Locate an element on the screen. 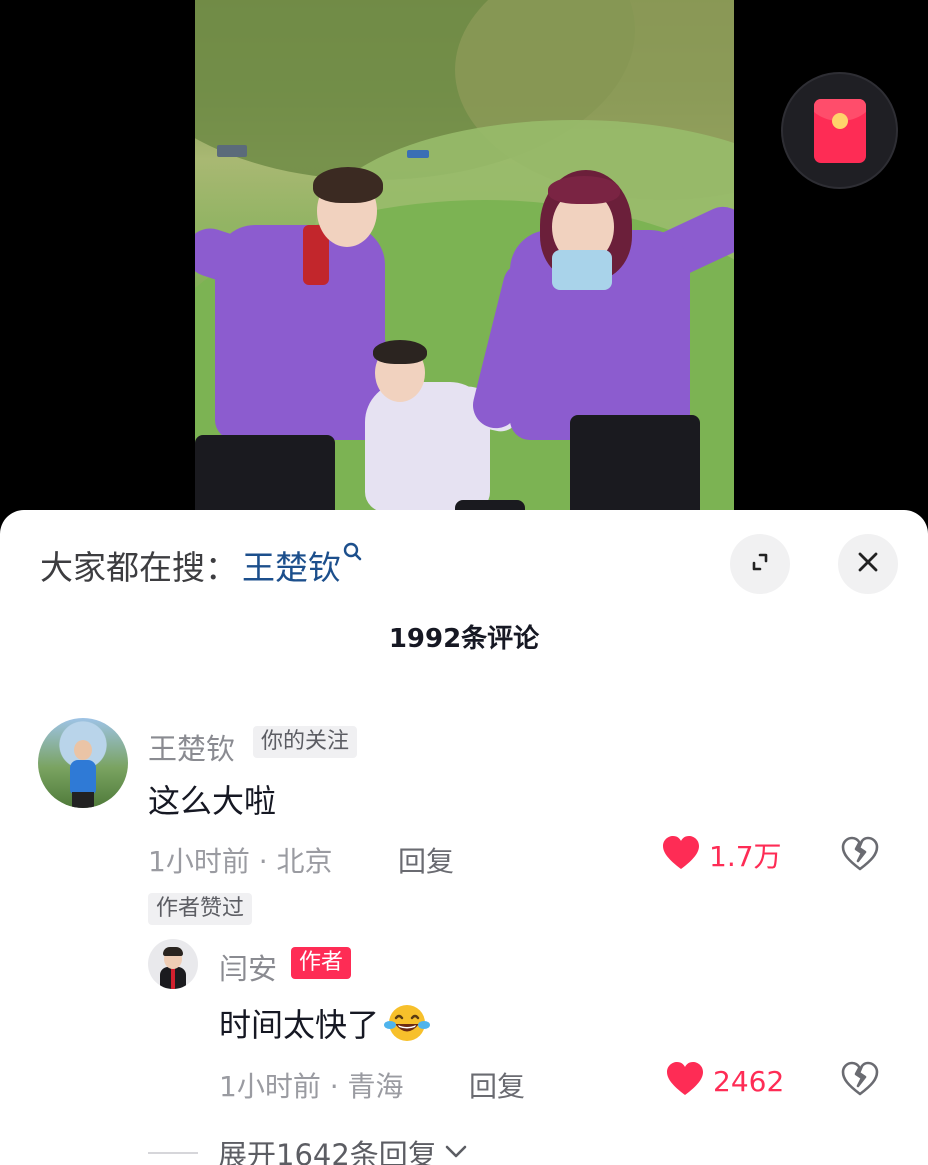 The image size is (928, 1165). expand-replies-button: 展开1642条回复 is located at coordinates (308, 1148).